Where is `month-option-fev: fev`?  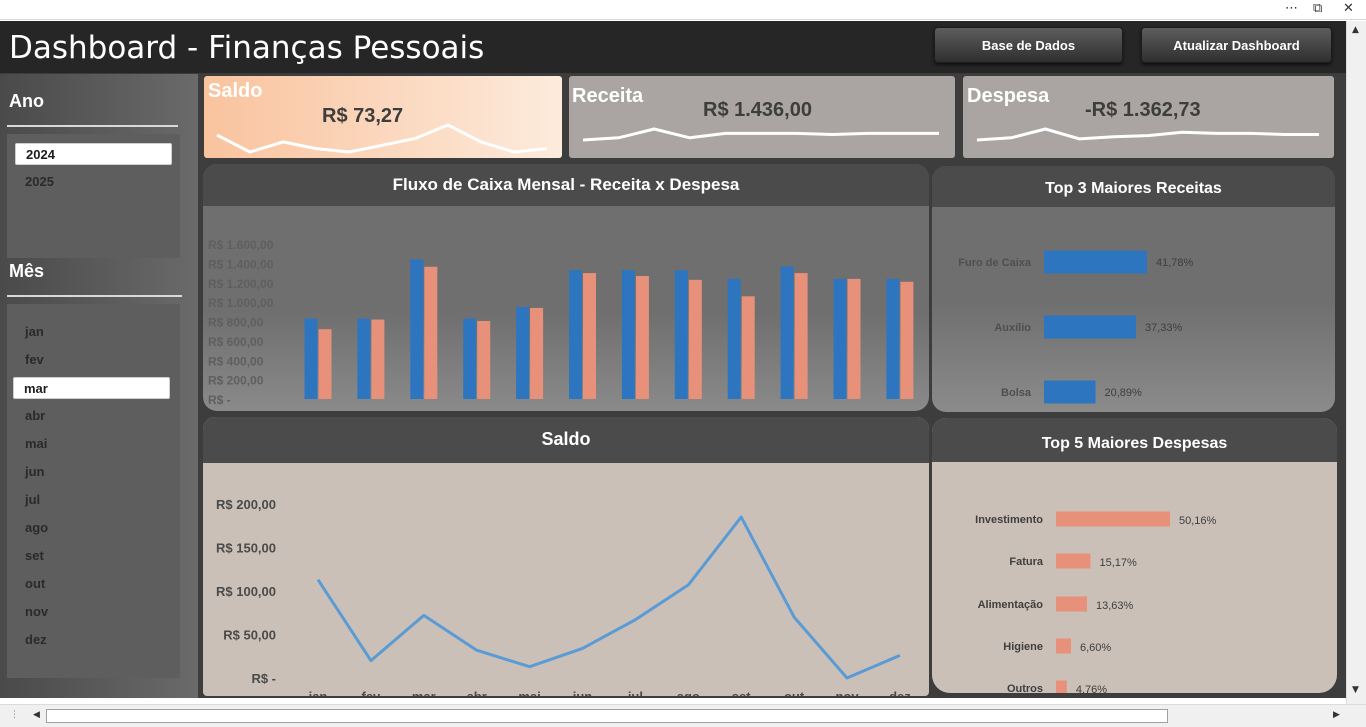 month-option-fev: fev is located at coordinates (90, 360).